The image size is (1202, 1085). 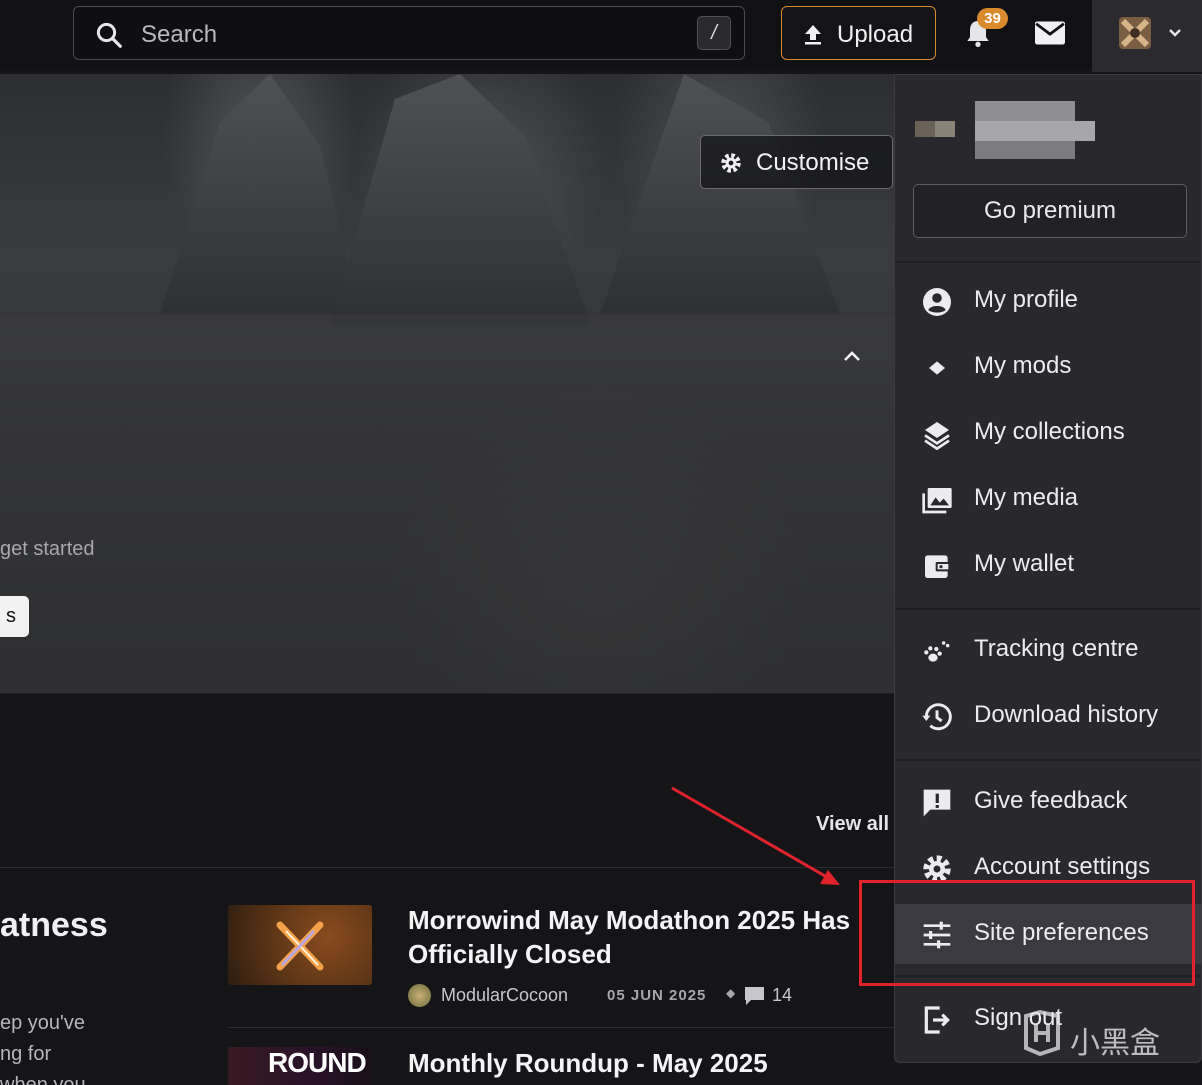 I want to click on search-icon, so click(x=109, y=35).